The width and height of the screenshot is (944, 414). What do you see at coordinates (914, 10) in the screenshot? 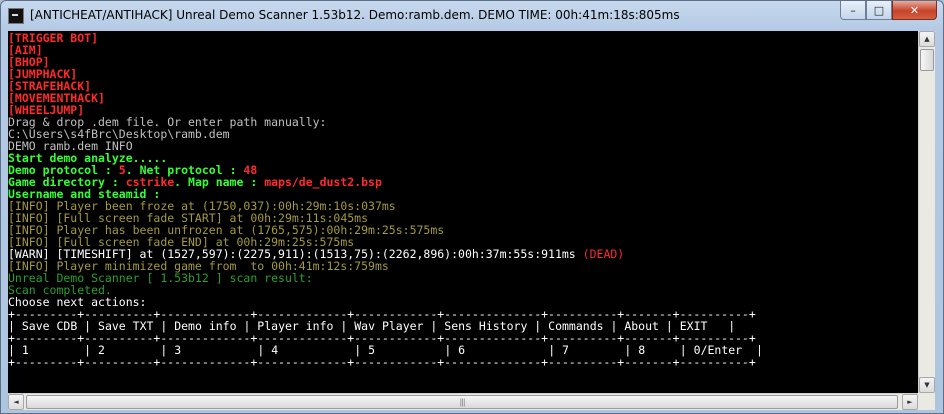
I see `close-button: ✕` at bounding box center [914, 10].